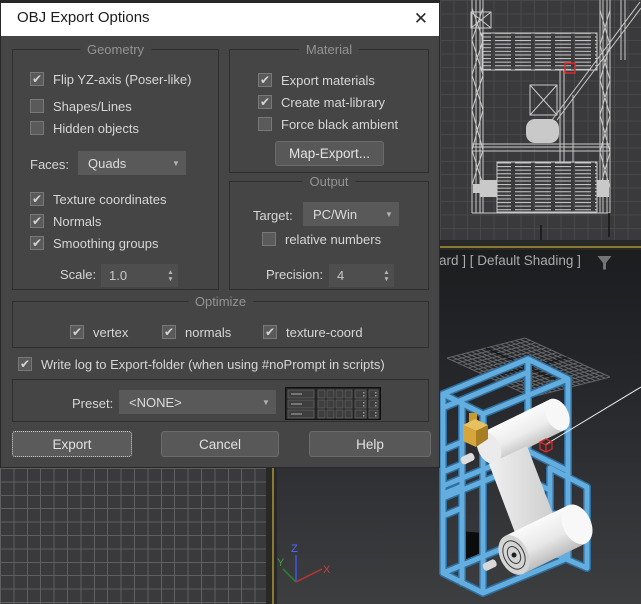 The image size is (641, 604). I want to click on cancel-button: Cancel, so click(220, 444).